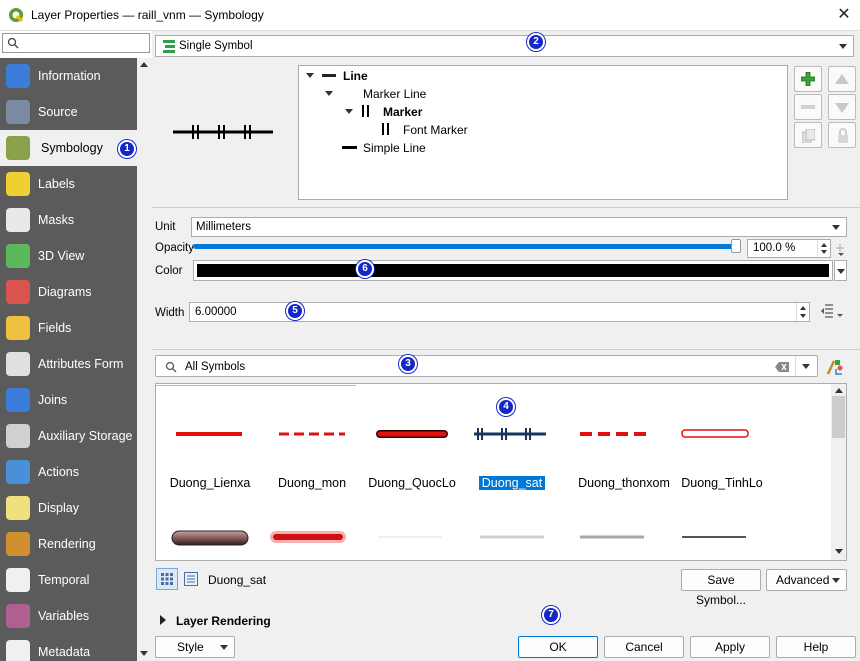  What do you see at coordinates (76, 43) in the screenshot?
I see `sidebar-search-input` at bounding box center [76, 43].